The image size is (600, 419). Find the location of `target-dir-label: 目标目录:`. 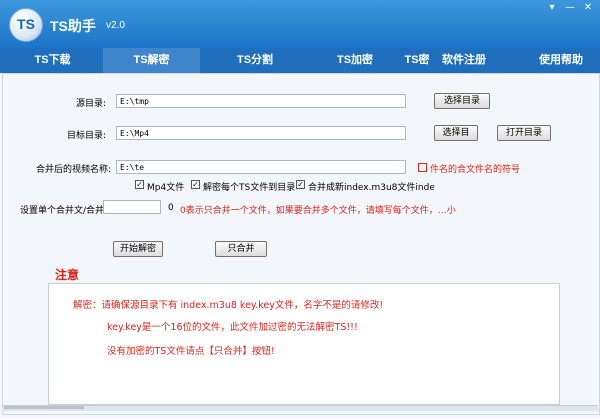

target-dir-label: 目标目录: is located at coordinates (87, 136).